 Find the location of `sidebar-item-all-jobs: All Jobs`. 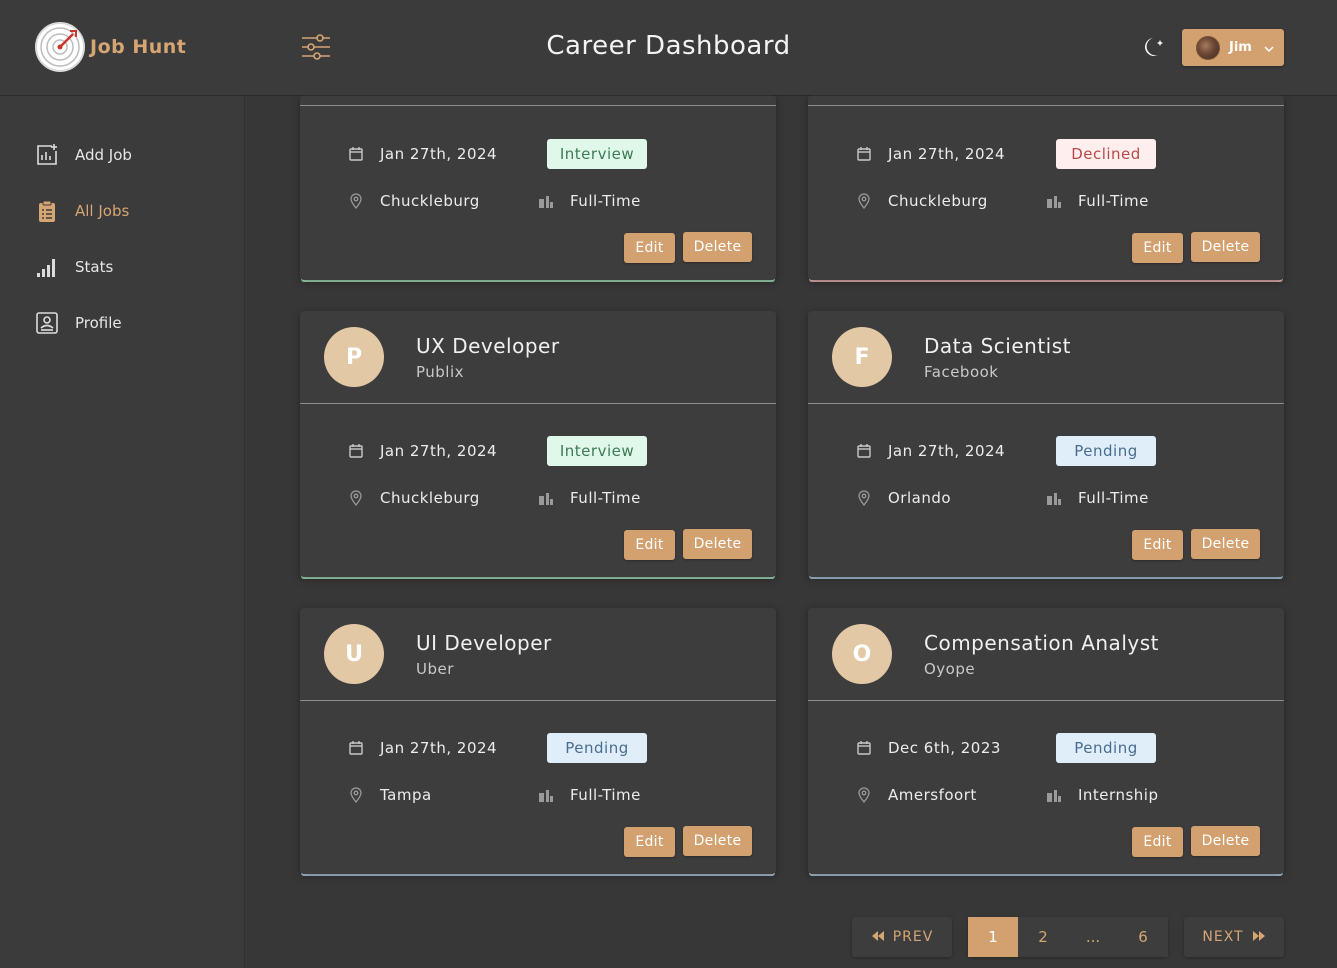

sidebar-item-all-jobs: All Jobs is located at coordinates (82, 211).